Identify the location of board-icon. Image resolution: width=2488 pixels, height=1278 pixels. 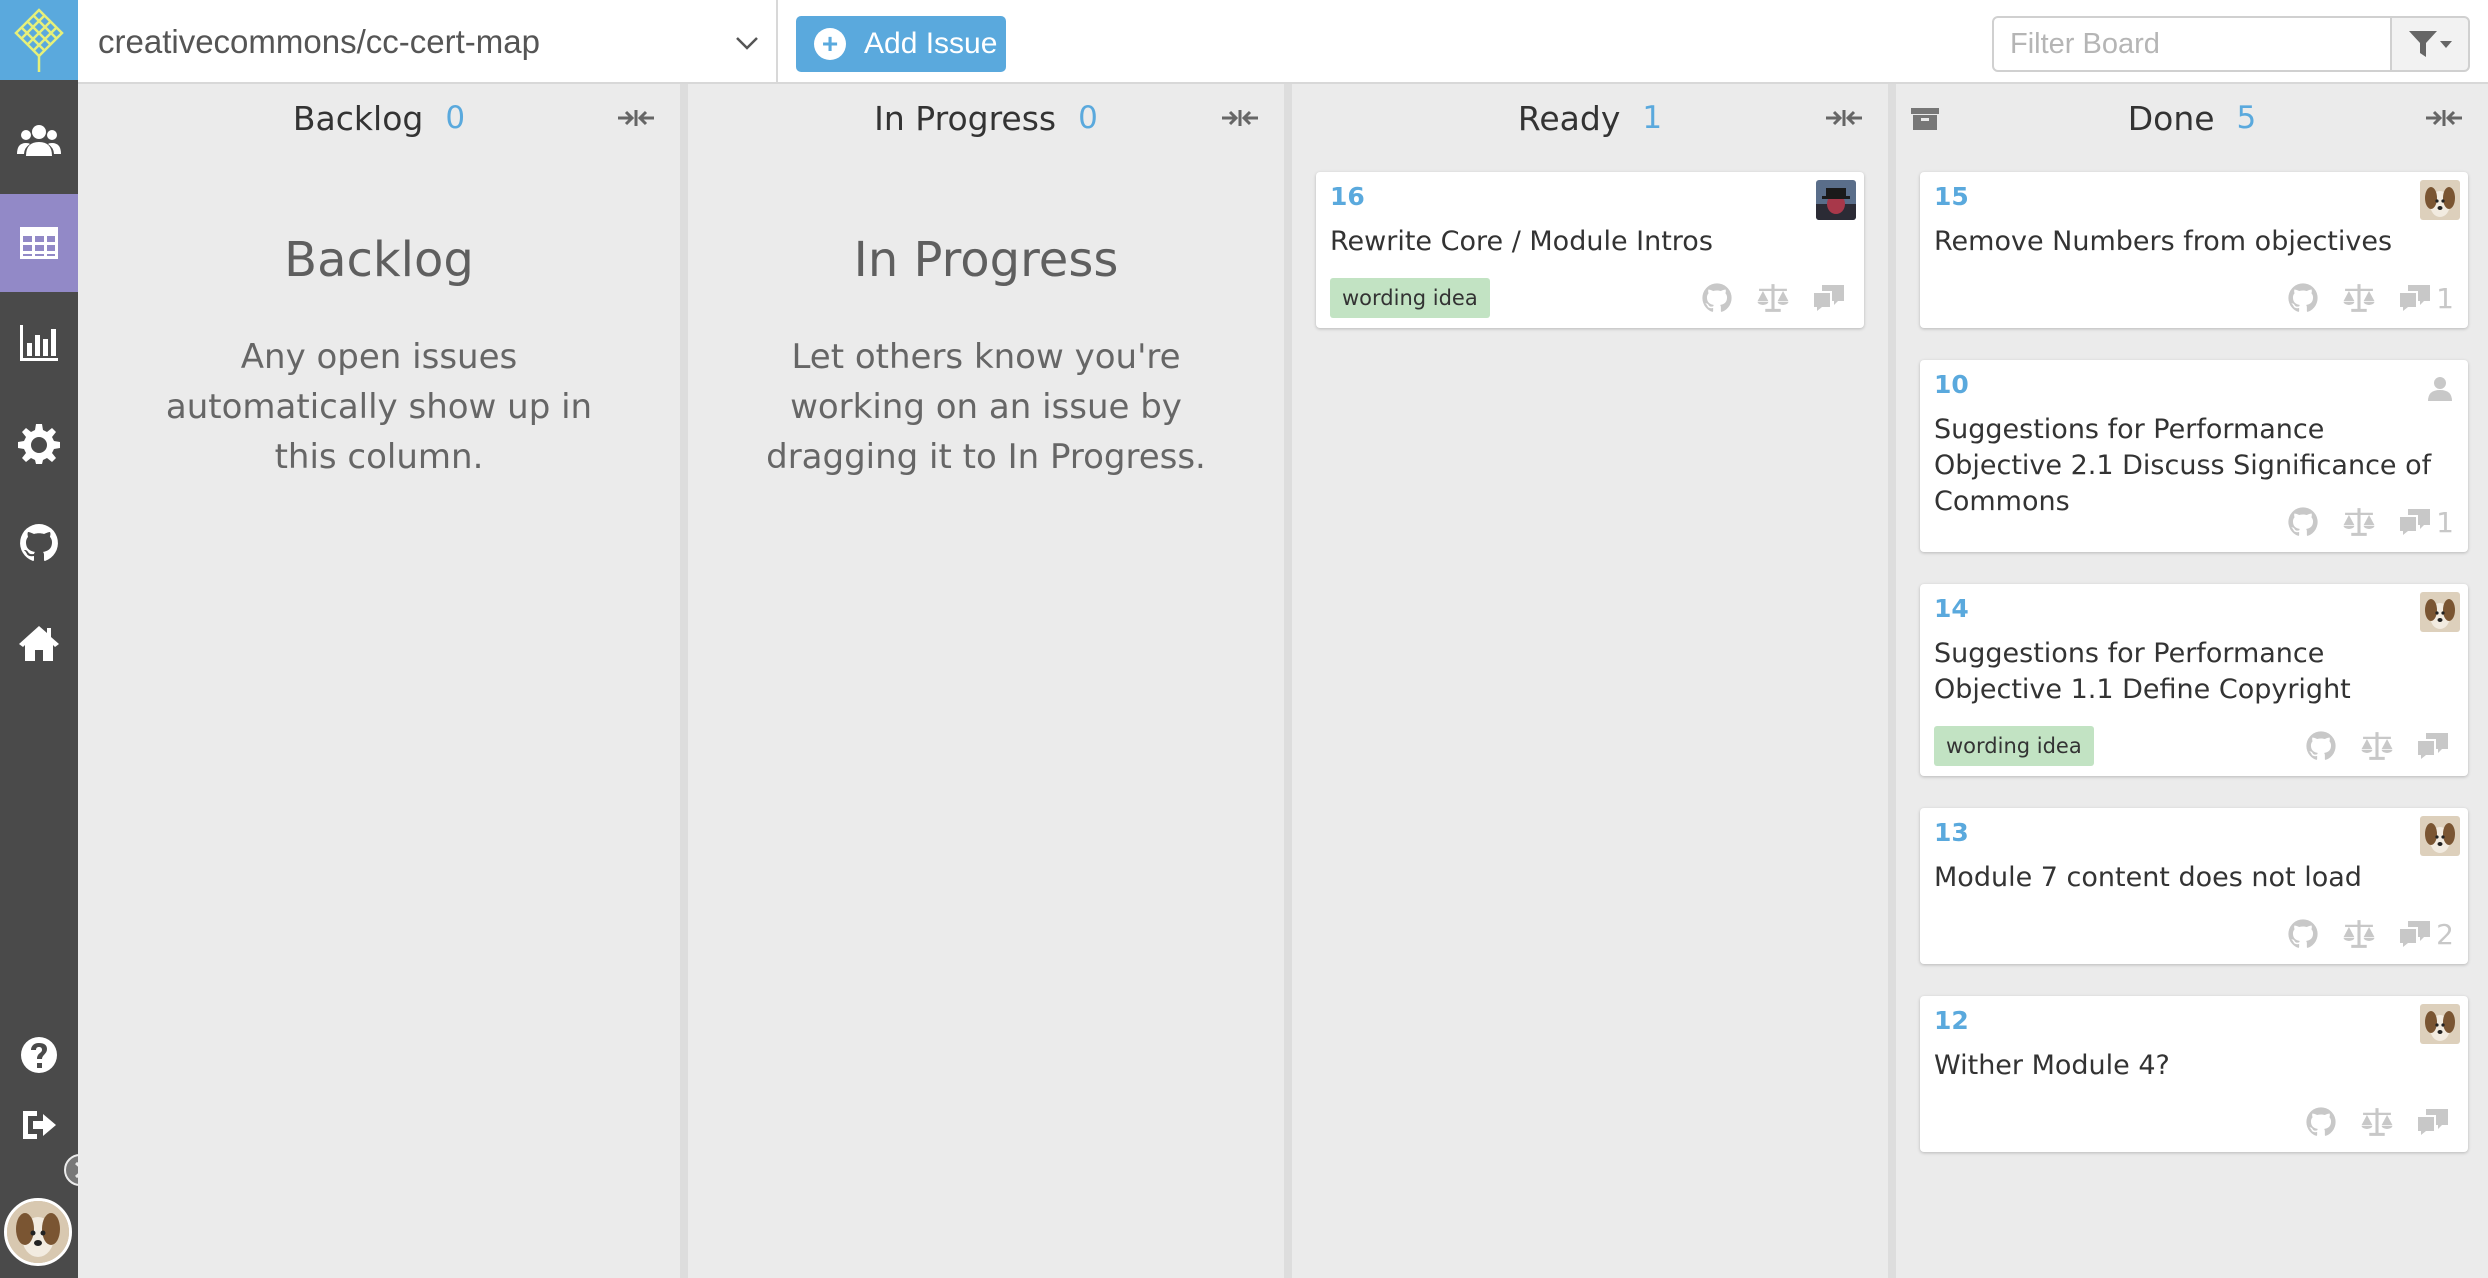
(39, 243).